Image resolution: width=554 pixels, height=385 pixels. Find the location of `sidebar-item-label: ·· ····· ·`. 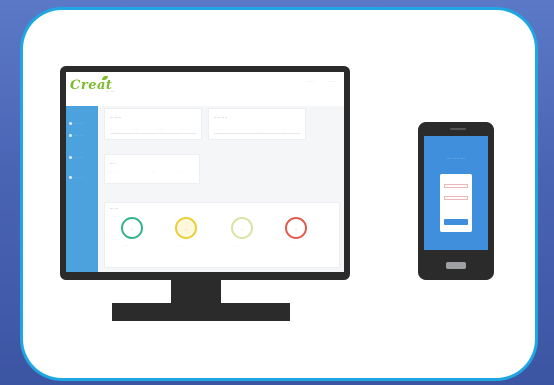

sidebar-item-label: ·· ····· · is located at coordinates (79, 157).